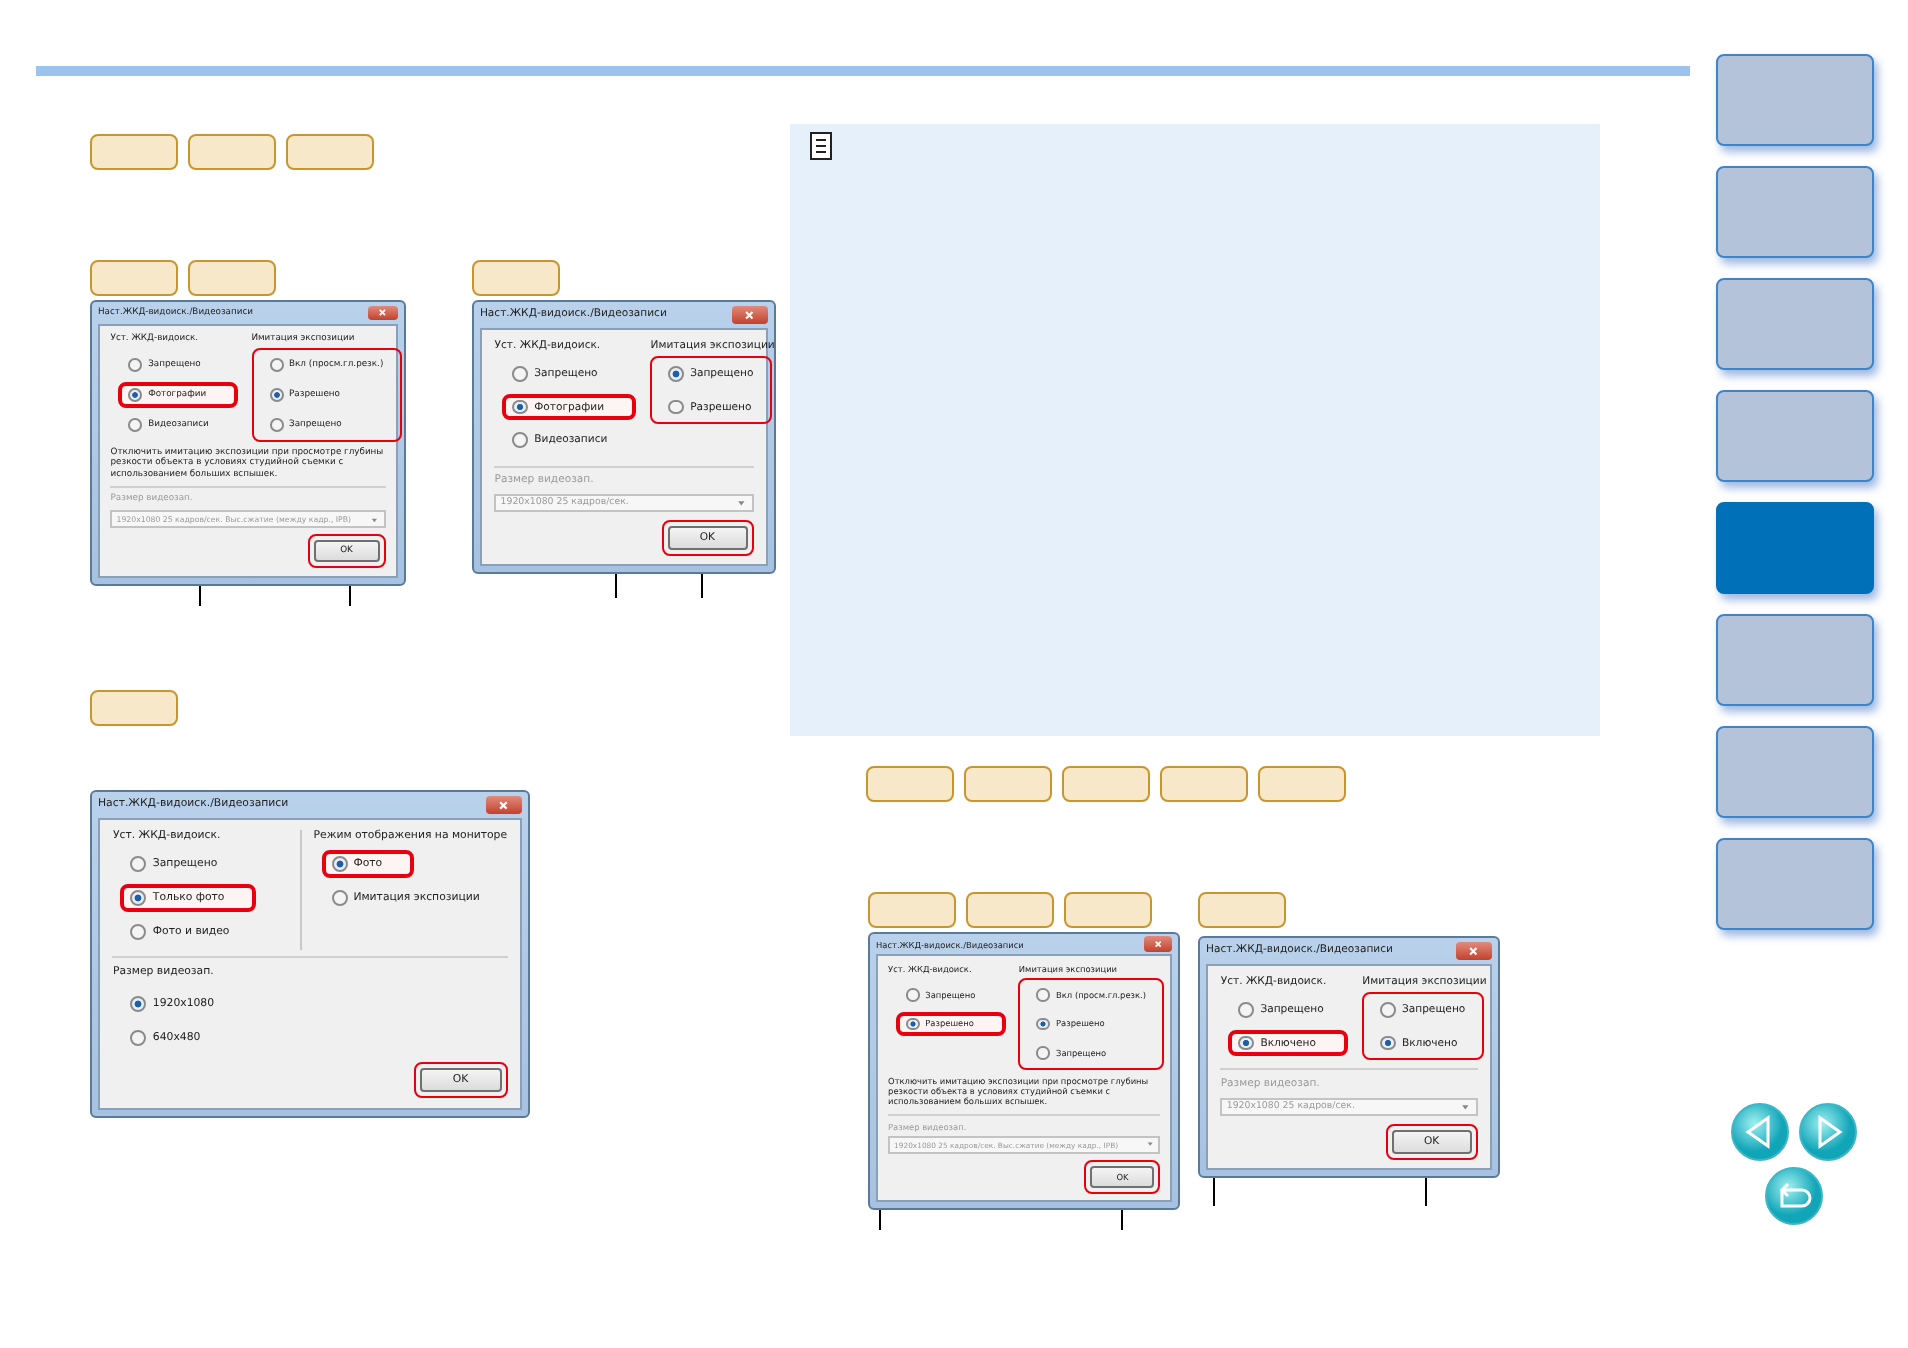 Image resolution: width=1908 pixels, height=1348 pixels. Describe the element at coordinates (821, 146) in the screenshot. I see `note-icon` at that location.